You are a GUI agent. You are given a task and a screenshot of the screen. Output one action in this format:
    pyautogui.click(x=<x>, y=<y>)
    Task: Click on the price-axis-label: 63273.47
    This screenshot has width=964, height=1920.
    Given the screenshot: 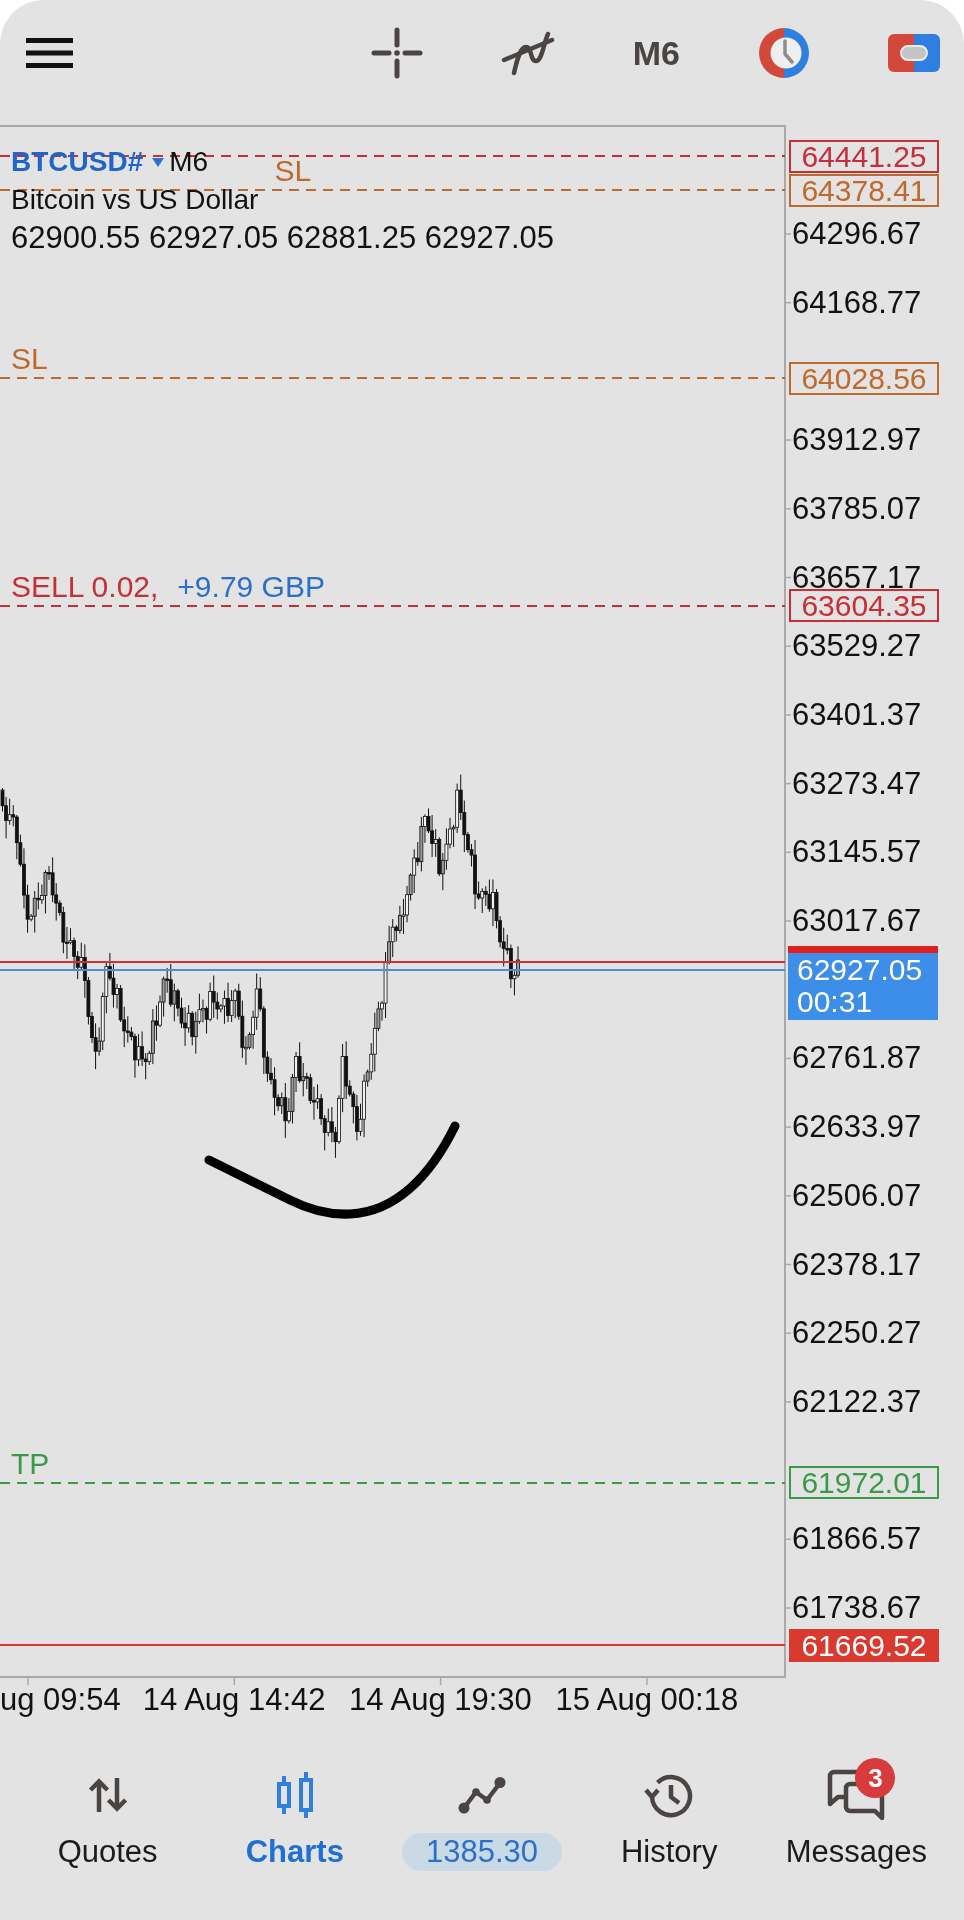 What is the action you would take?
    pyautogui.click(x=857, y=783)
    